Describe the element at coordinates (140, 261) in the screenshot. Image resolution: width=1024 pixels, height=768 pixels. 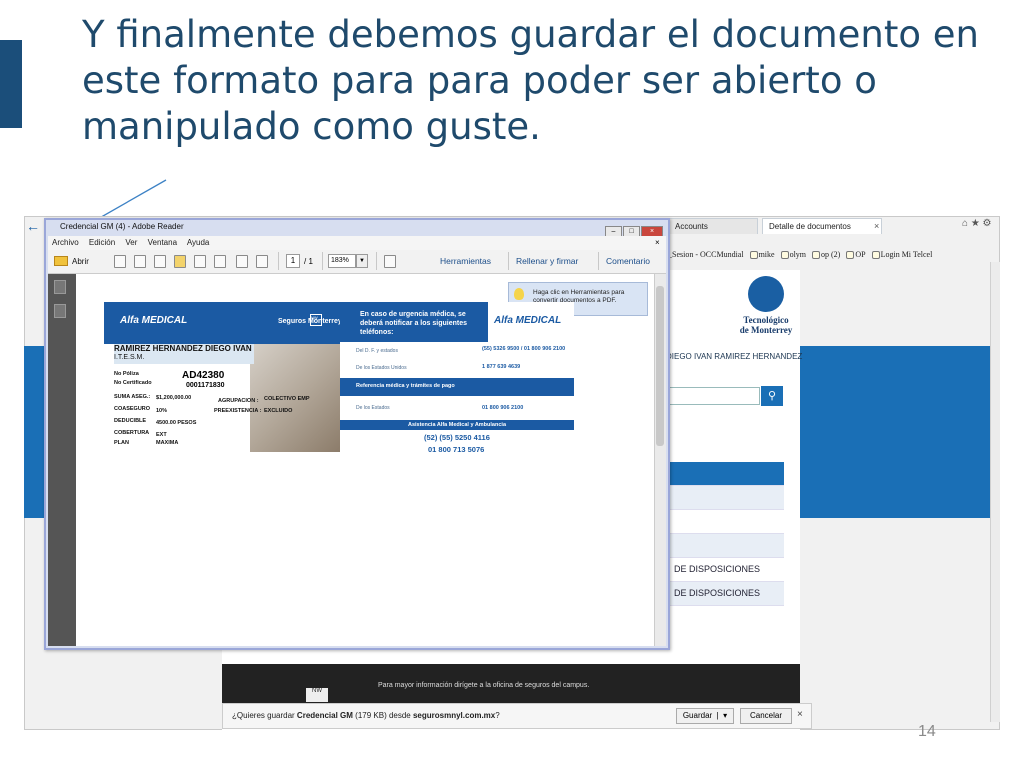
I see `convert-icon` at that location.